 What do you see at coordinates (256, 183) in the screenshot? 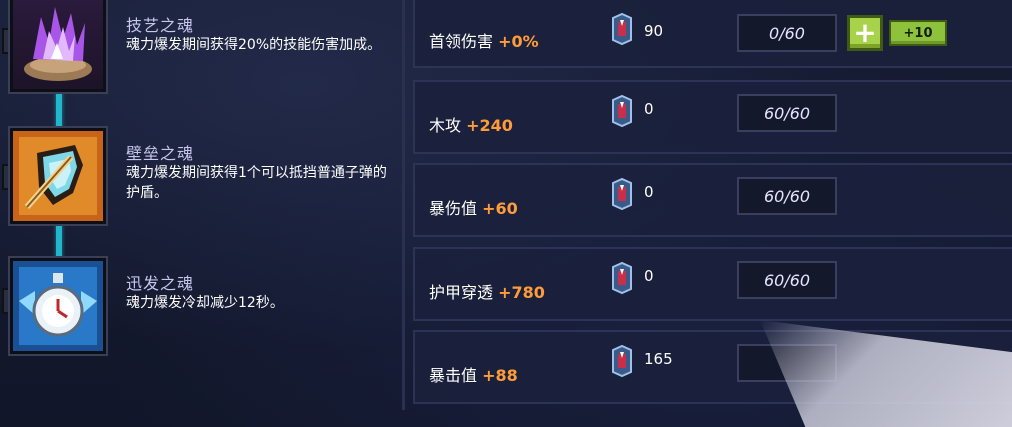
I see `soul-description: 魂力爆发期间获得1个可以抵挡普通子弹的护盾。` at bounding box center [256, 183].